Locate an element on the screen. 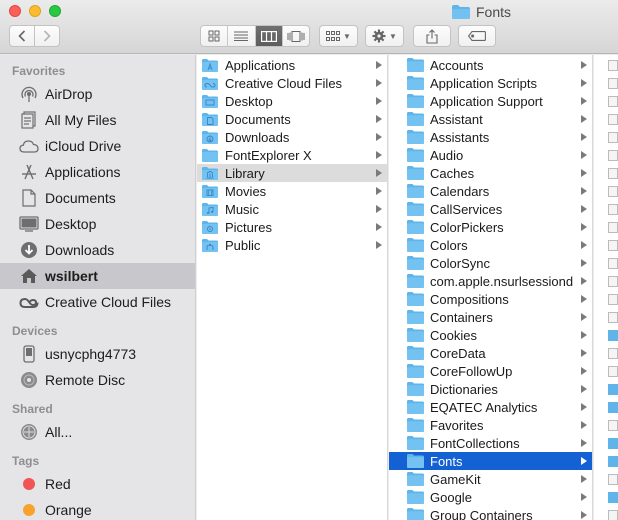 This screenshot has width=618, height=520. list-item-group-containers: Group Containers is located at coordinates (490, 513).